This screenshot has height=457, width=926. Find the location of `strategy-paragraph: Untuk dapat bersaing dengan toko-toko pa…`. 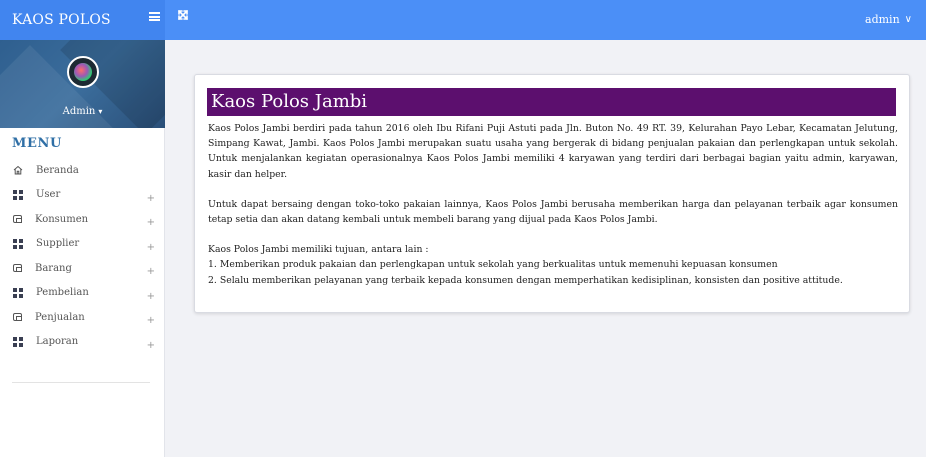

strategy-paragraph: Untuk dapat bersaing dengan toko-toko pa… is located at coordinates (553, 212).